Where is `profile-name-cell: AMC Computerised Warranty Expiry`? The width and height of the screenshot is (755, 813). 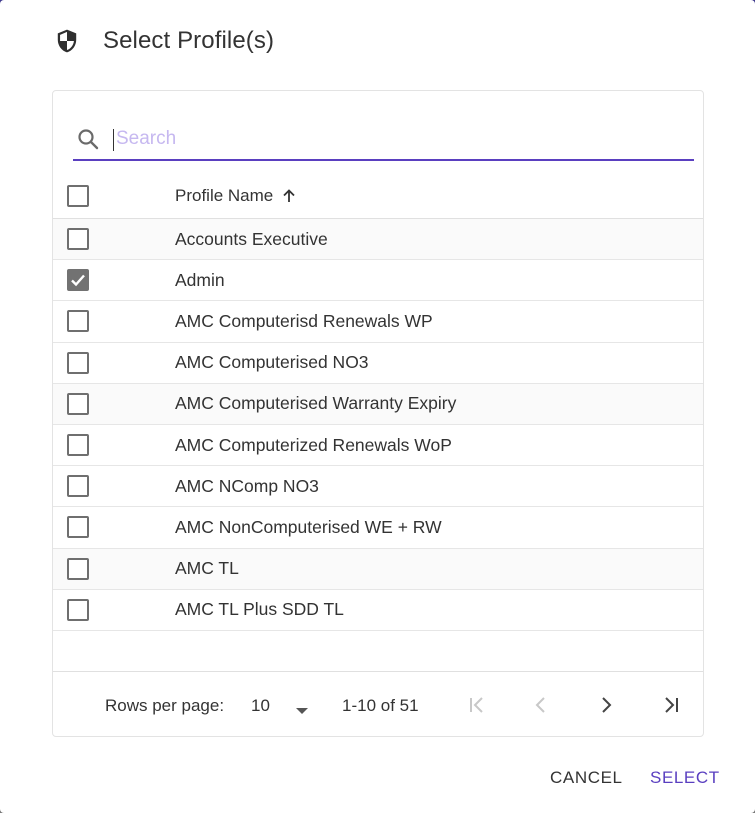 profile-name-cell: AMC Computerised Warranty Expiry is located at coordinates (316, 403).